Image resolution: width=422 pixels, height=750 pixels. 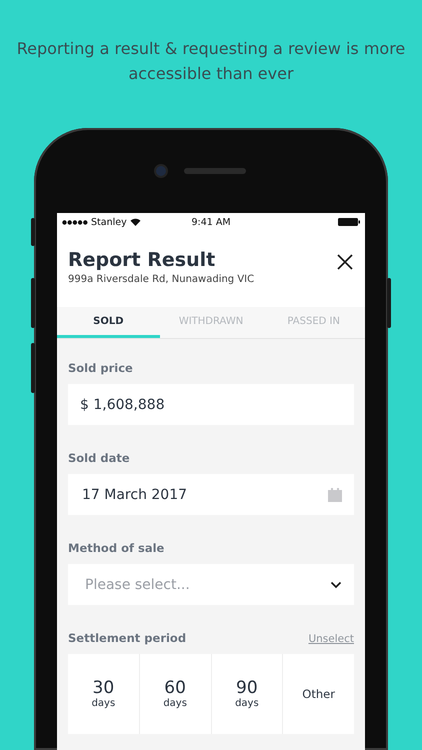 I want to click on close-icon, so click(x=345, y=262).